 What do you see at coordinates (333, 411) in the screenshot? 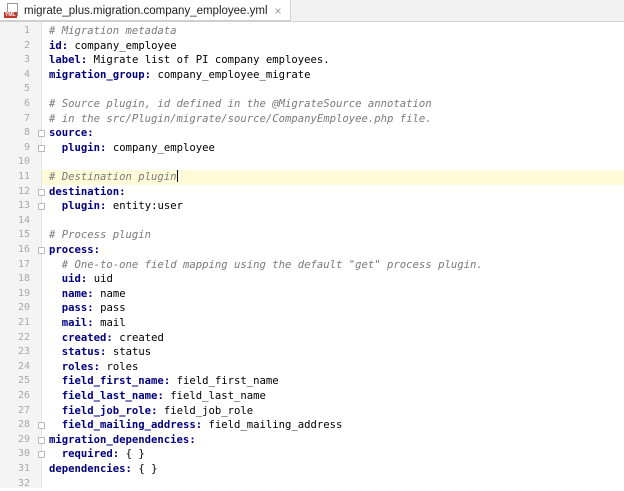
I see `code-line: field_job_role` at bounding box center [333, 411].